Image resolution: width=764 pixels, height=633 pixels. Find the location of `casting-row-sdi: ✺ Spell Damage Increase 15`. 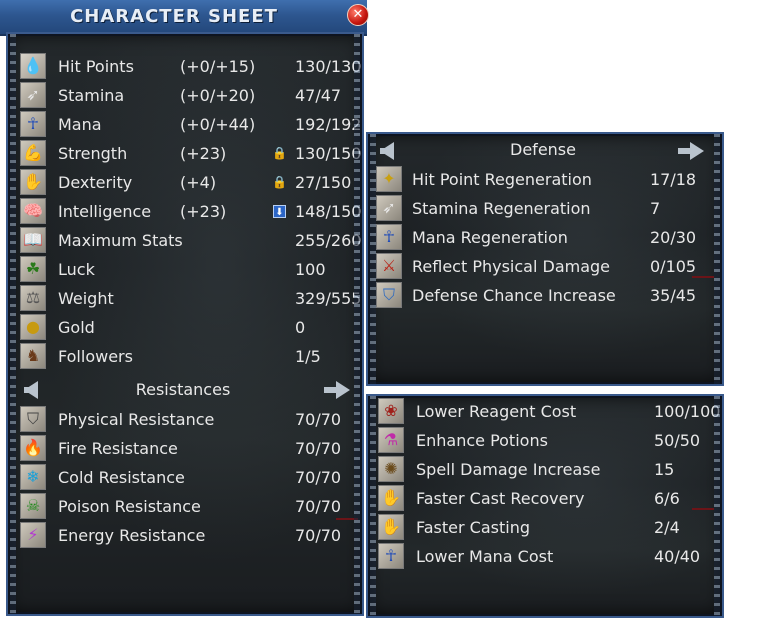

casting-row-sdi: ✺ Spell Damage Increase 15 is located at coordinates (548, 469).